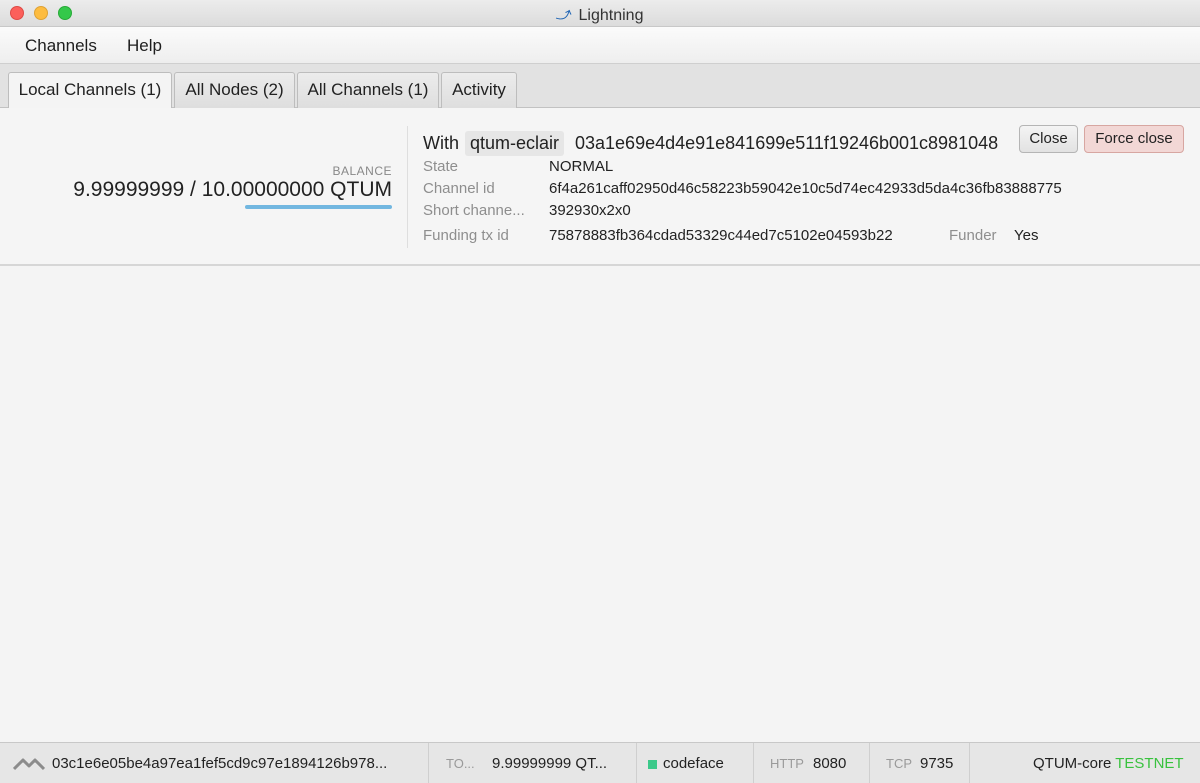  What do you see at coordinates (830, 763) in the screenshot?
I see `status-http-port: 8080` at bounding box center [830, 763].